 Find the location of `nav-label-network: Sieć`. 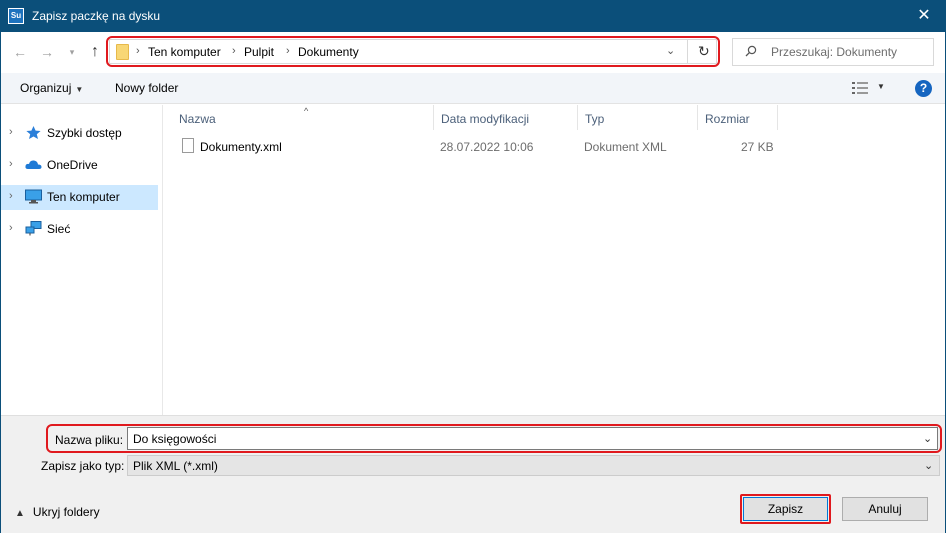

nav-label-network: Sieć is located at coordinates (59, 229).